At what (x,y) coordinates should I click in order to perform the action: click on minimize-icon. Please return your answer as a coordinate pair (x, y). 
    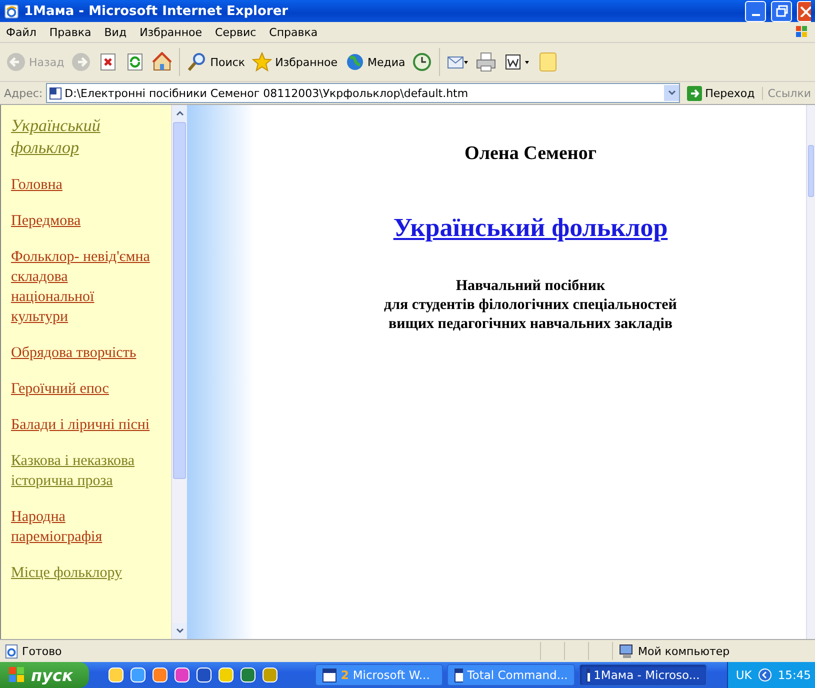
    Looking at the image, I should click on (756, 15).